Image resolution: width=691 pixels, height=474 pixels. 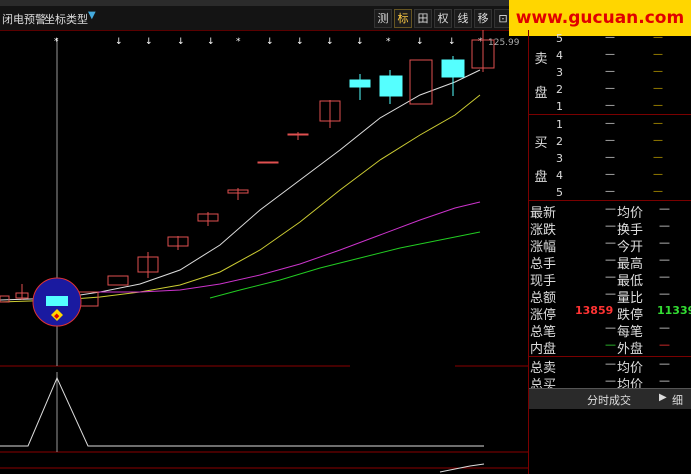 I want to click on quote-row: 最新 — 均价 —, so click(x=610, y=211).